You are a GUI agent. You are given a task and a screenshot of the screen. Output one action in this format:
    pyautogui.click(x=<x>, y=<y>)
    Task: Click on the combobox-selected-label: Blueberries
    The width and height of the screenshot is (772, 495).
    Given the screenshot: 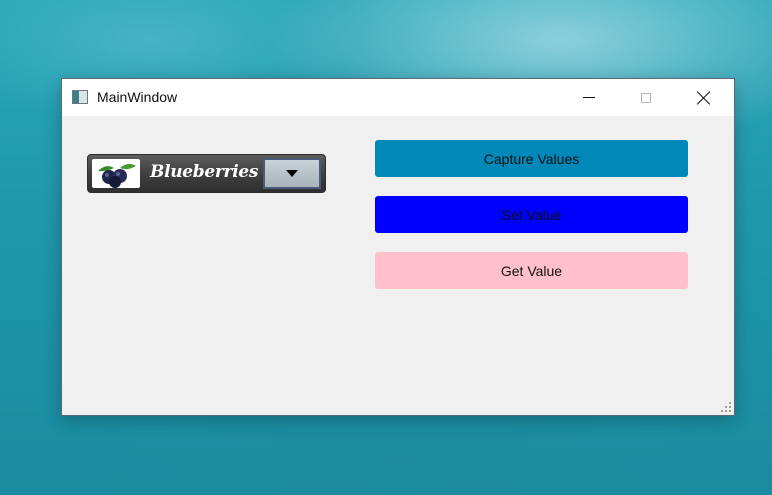 What is the action you would take?
    pyautogui.click(x=204, y=172)
    